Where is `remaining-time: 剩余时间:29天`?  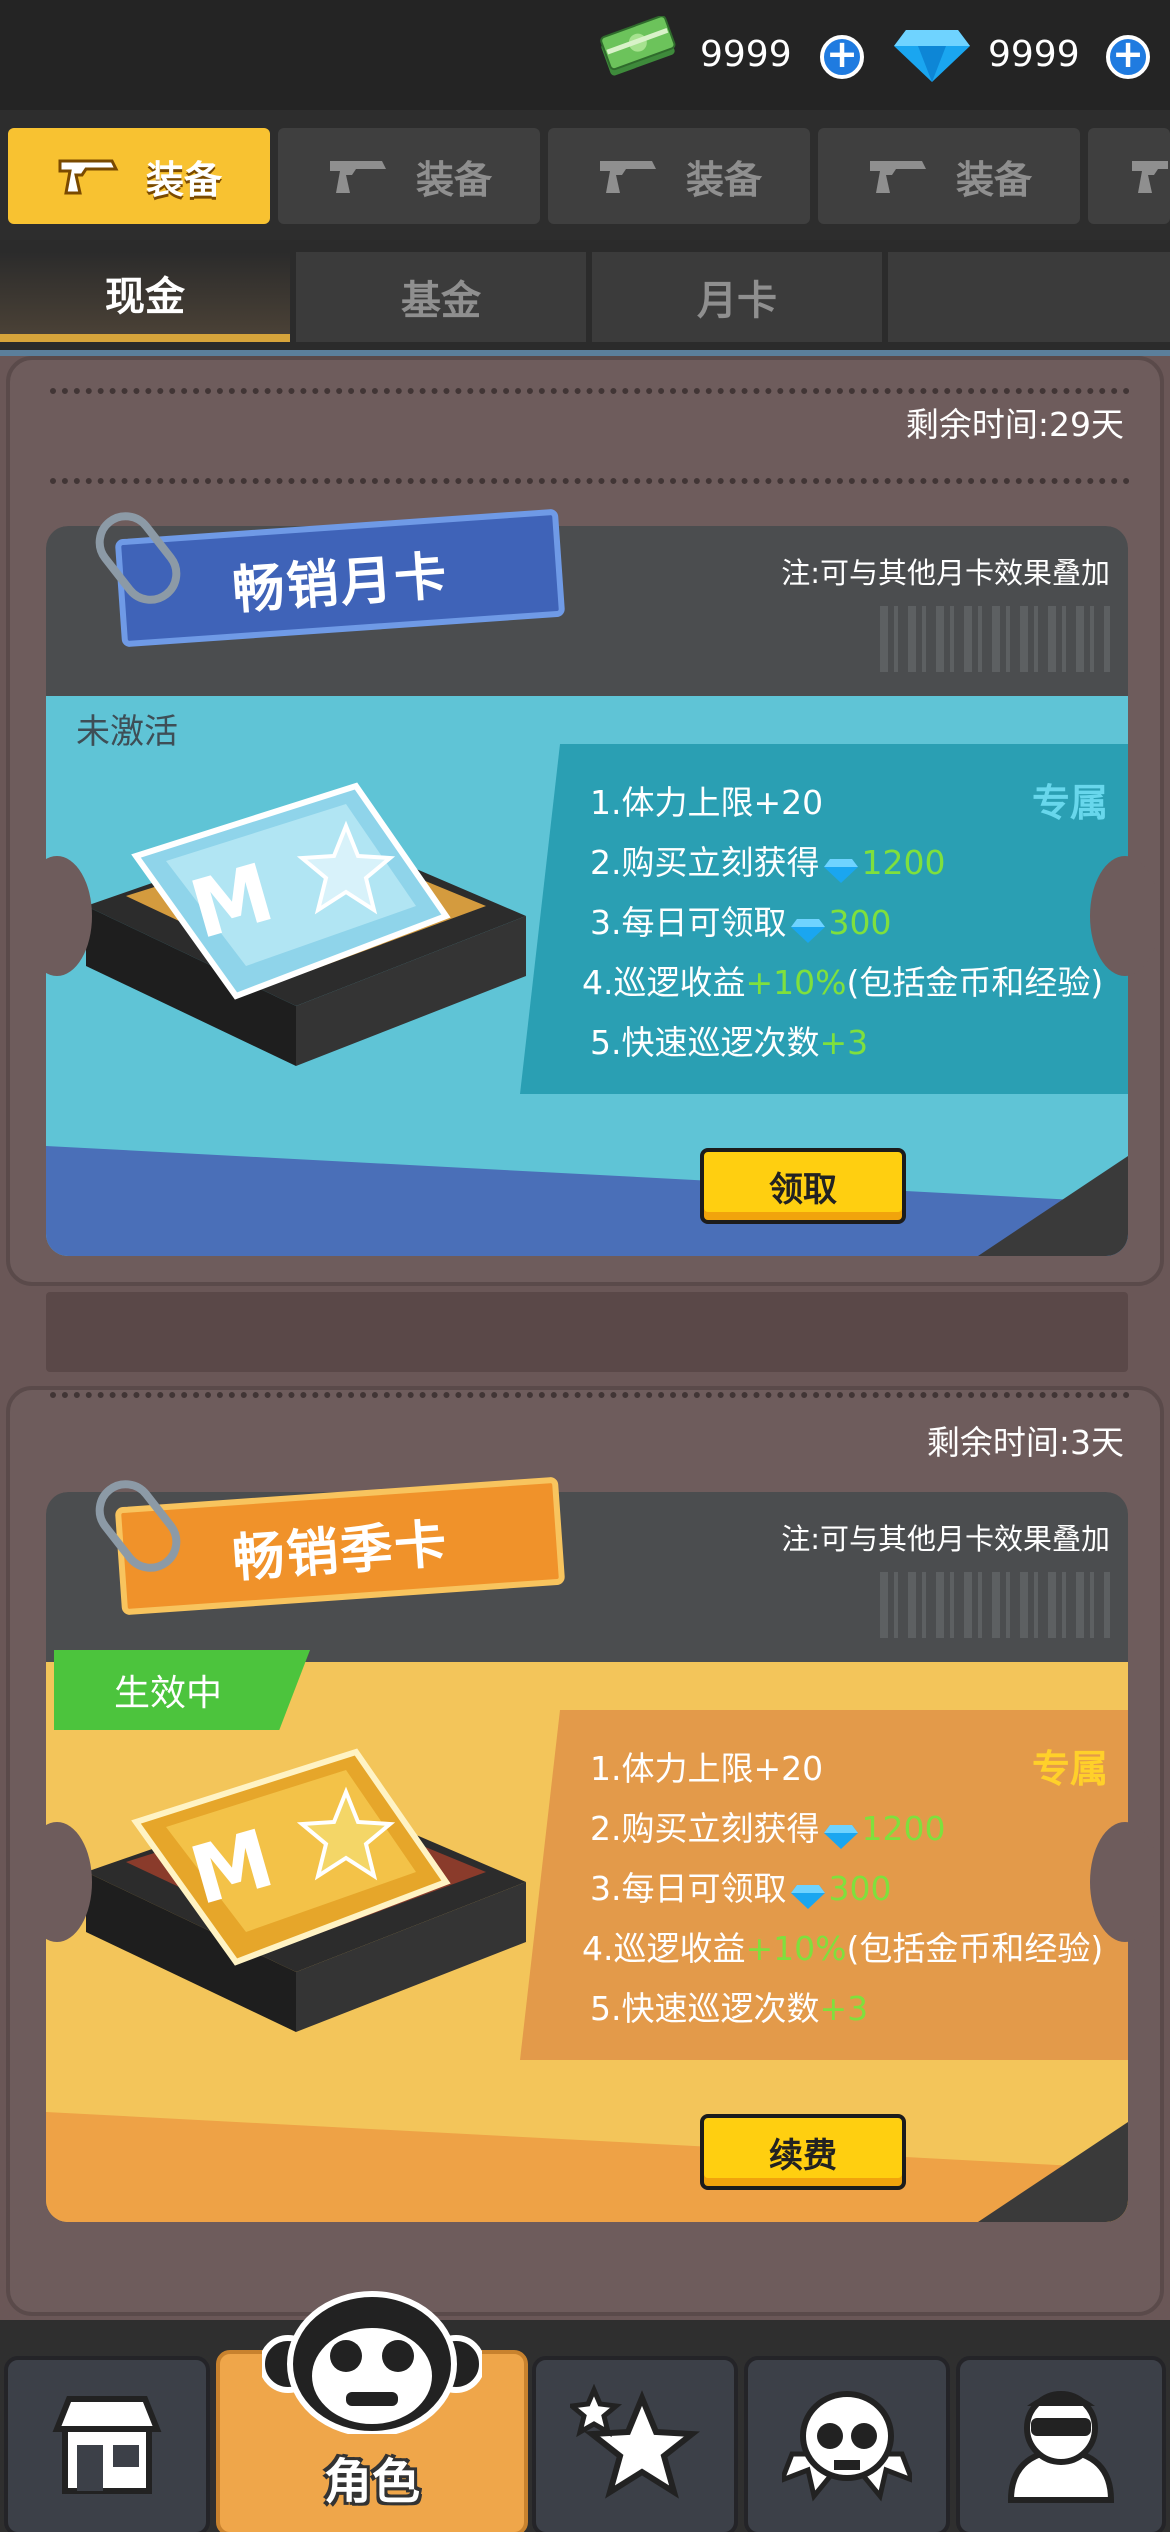 remaining-time: 剩余时间:29天 is located at coordinates (1014, 424).